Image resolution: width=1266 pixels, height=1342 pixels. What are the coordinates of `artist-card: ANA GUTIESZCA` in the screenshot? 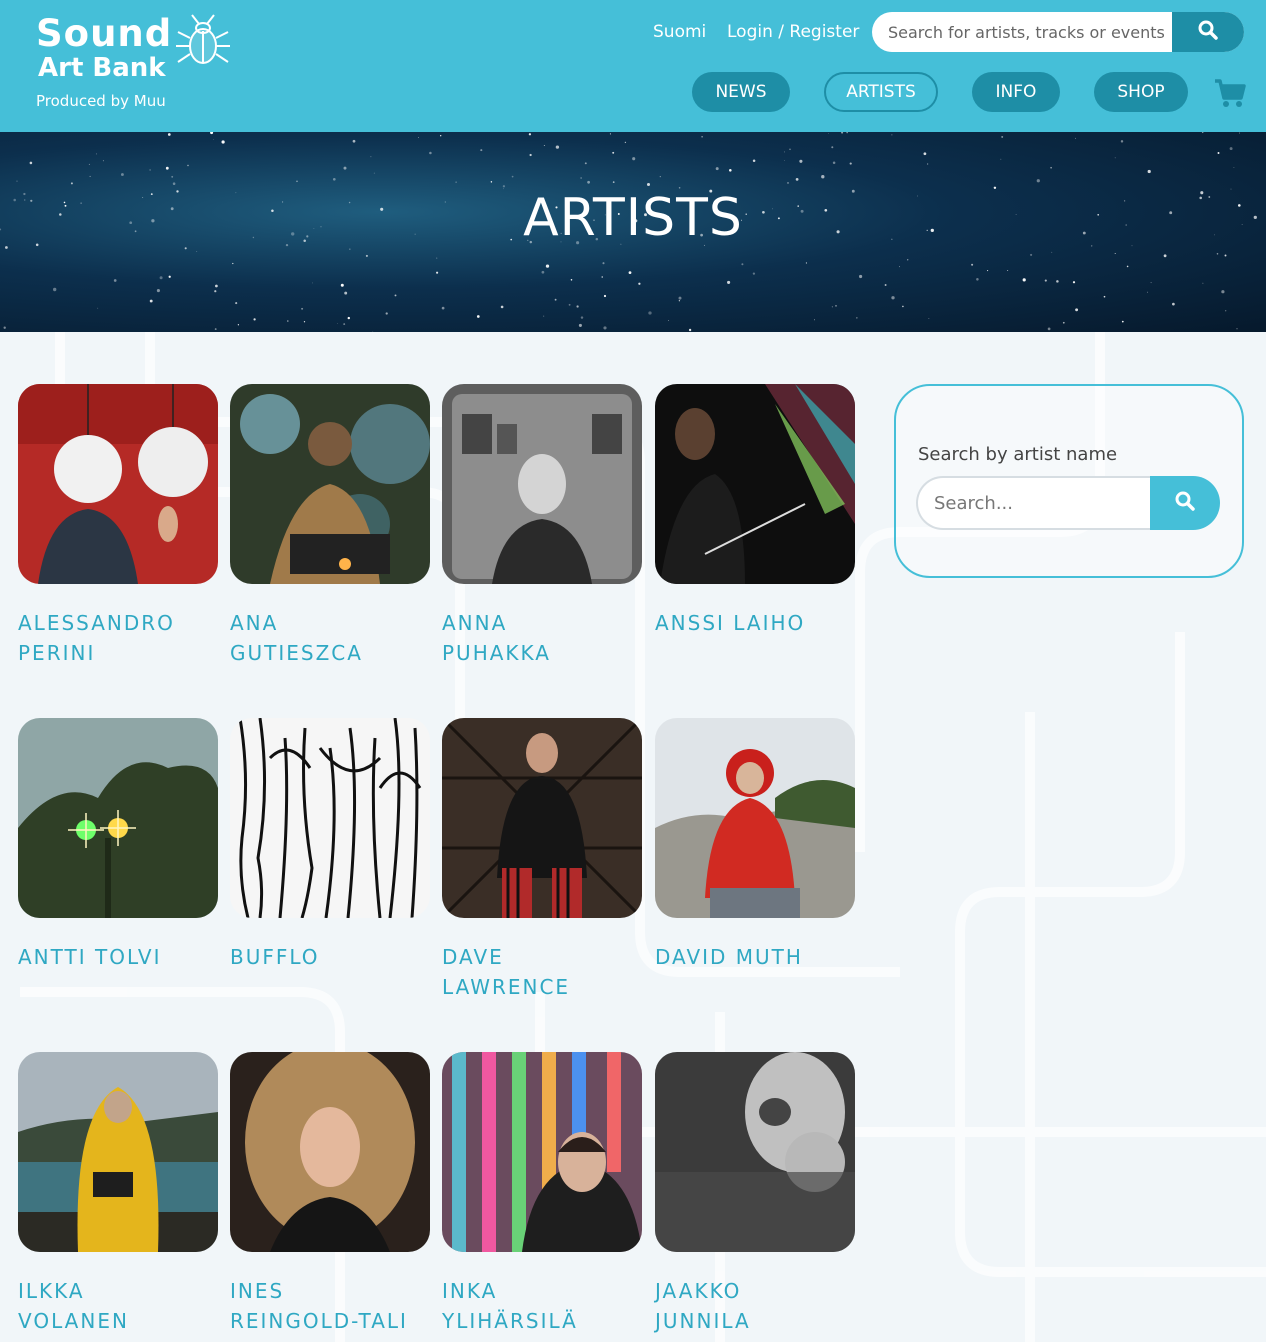 It's located at (330, 526).